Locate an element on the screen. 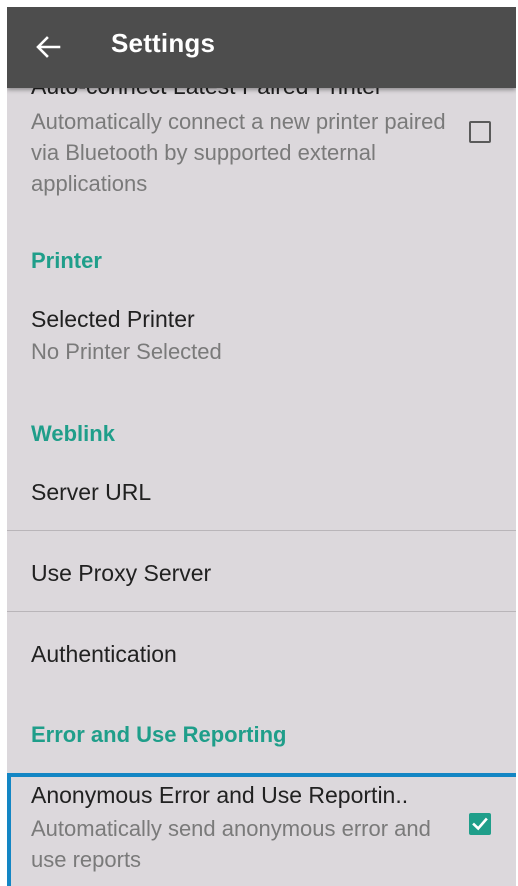 The image size is (518, 886). server-url-title: Server URL is located at coordinates (91, 492).